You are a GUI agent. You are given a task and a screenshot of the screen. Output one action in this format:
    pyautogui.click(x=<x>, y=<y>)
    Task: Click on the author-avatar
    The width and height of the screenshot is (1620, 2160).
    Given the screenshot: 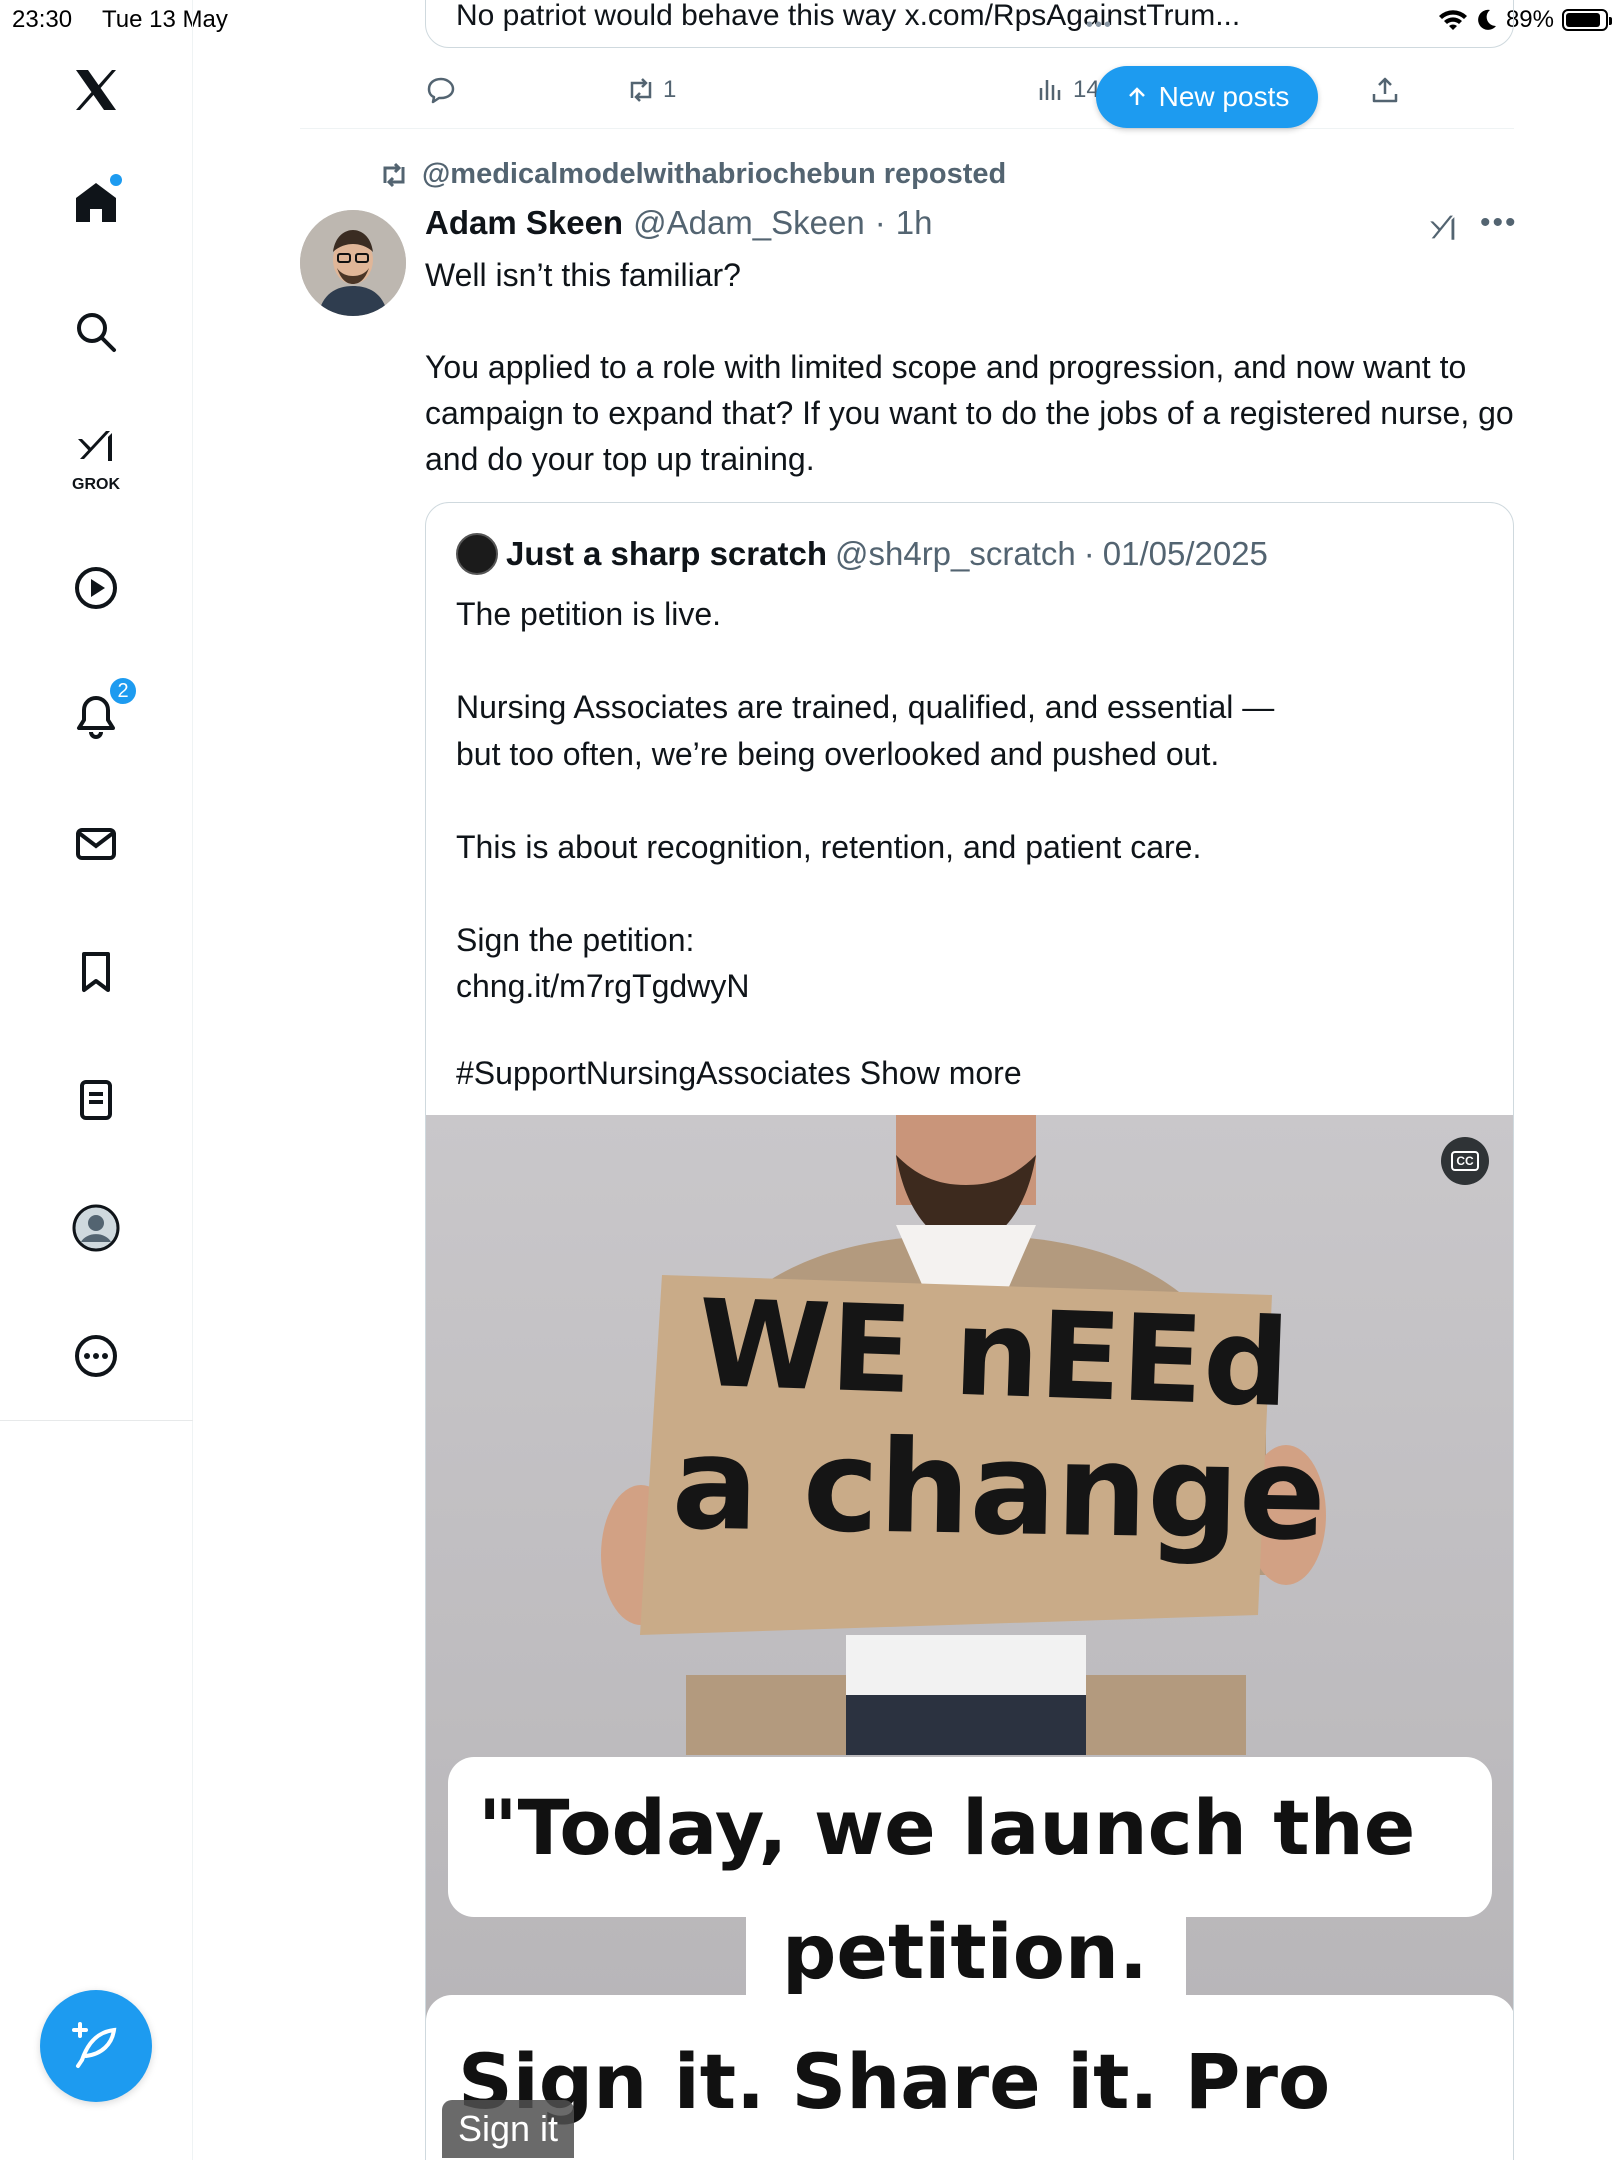 What is the action you would take?
    pyautogui.click(x=353, y=263)
    